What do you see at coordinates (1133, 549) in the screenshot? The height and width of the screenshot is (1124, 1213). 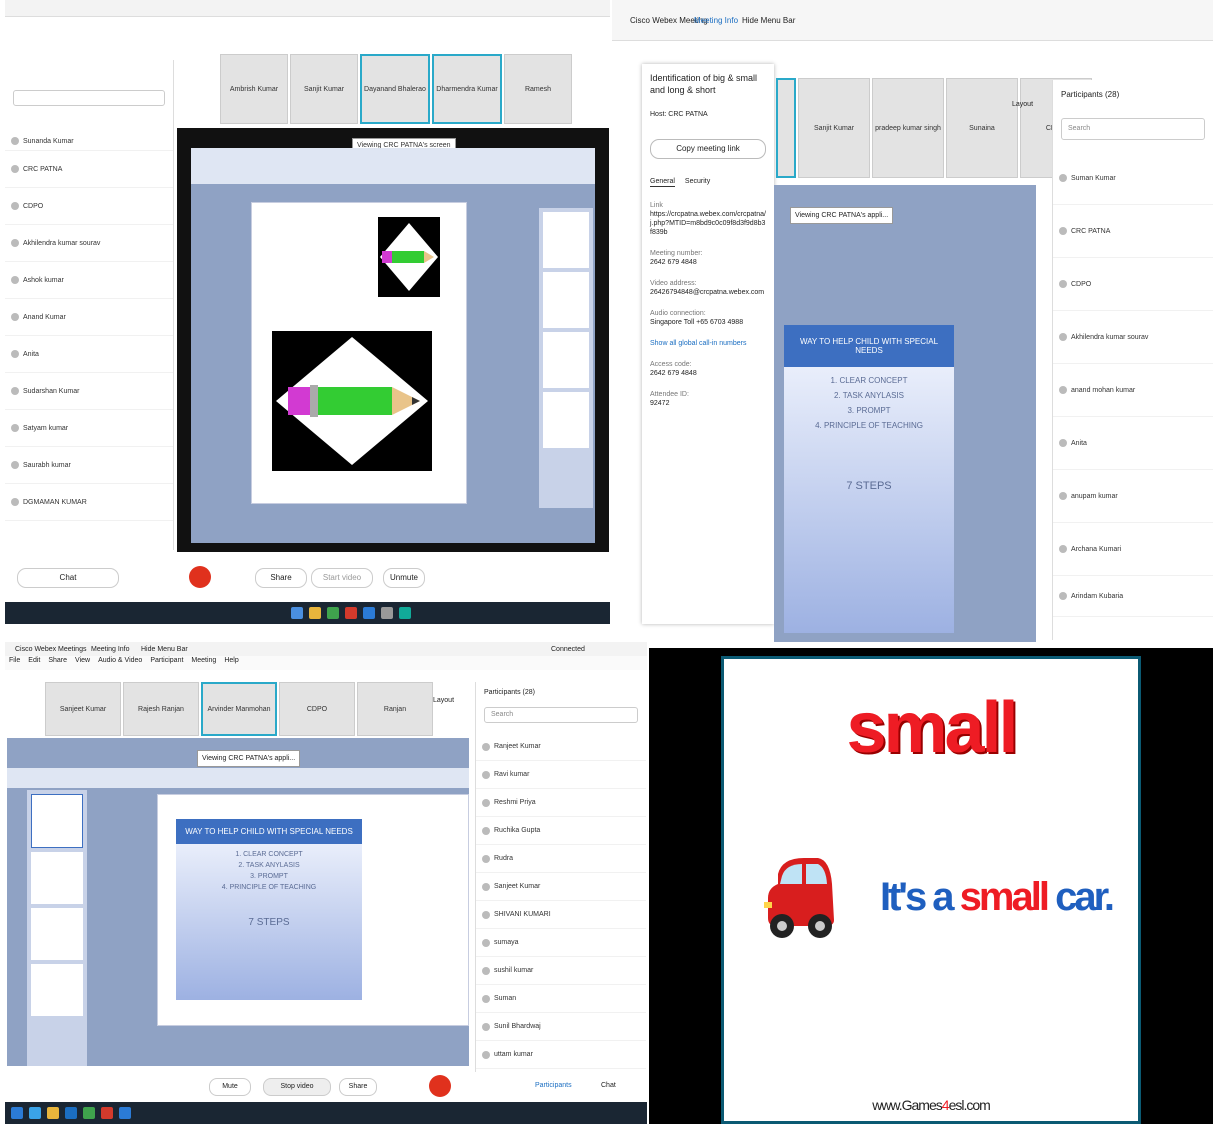 I see `participant-row: Archana Kumari` at bounding box center [1133, 549].